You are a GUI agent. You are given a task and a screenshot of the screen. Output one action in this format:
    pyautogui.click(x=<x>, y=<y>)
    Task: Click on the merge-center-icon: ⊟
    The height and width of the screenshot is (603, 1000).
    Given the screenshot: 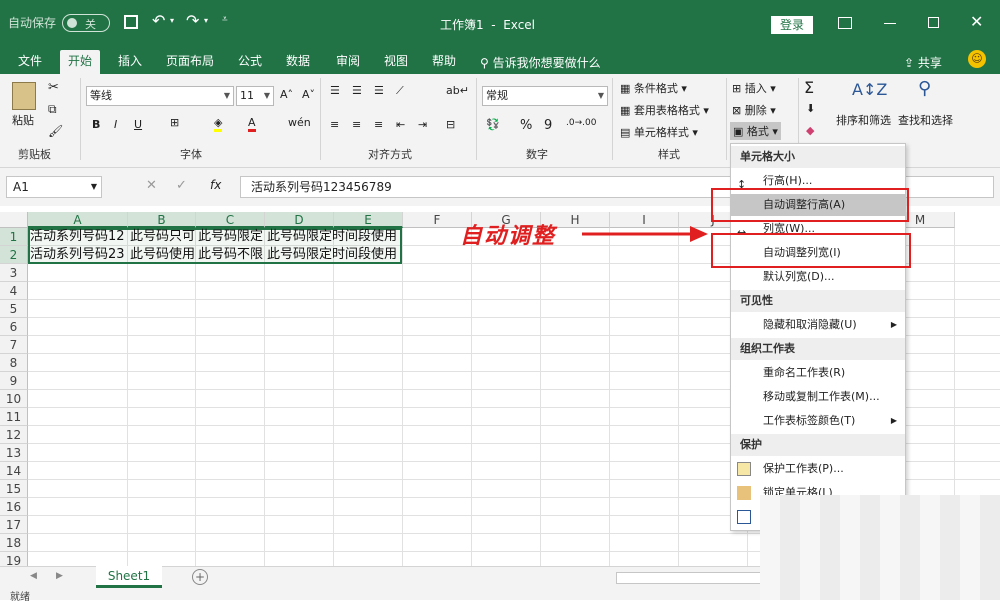 What is the action you would take?
    pyautogui.click(x=450, y=124)
    